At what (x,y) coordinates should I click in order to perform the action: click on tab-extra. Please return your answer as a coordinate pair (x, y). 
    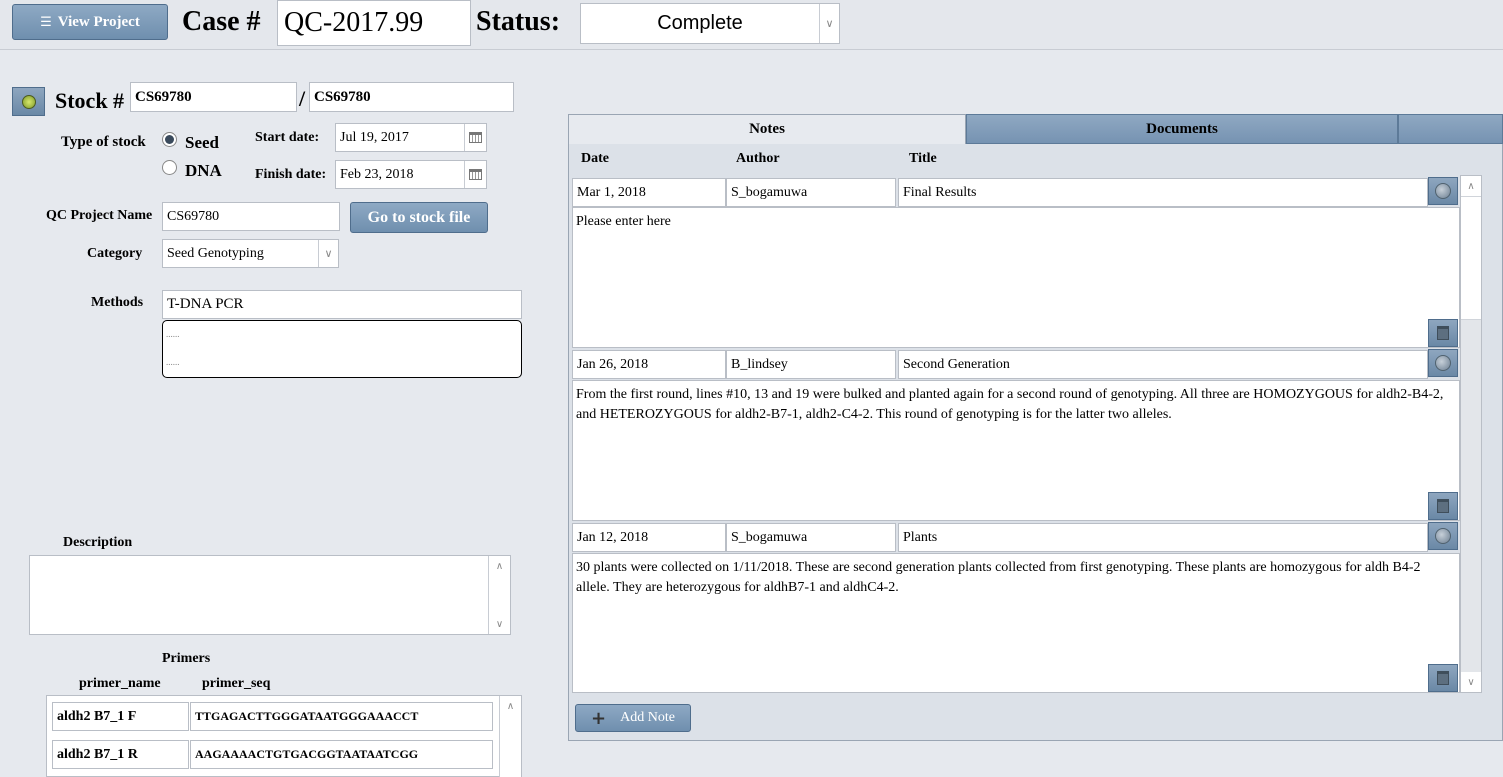
    Looking at the image, I should click on (1450, 129).